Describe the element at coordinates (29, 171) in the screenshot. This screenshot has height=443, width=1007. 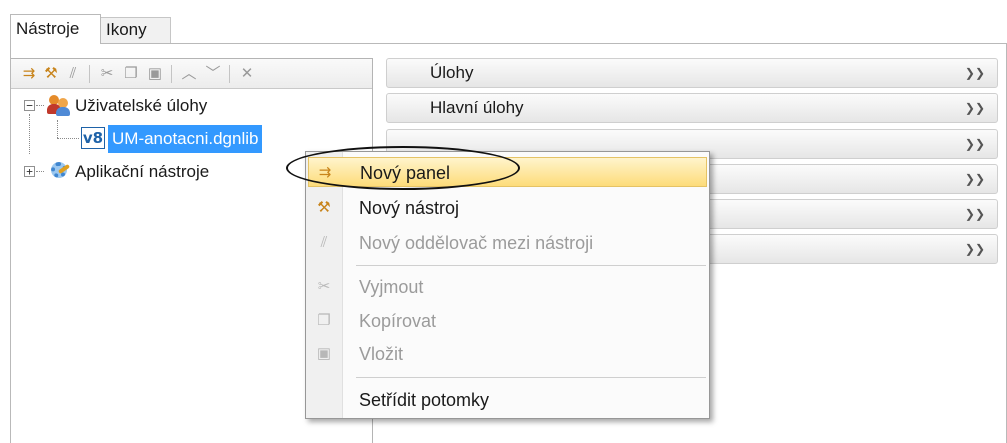
I see `tree-expand-toggle: +` at that location.